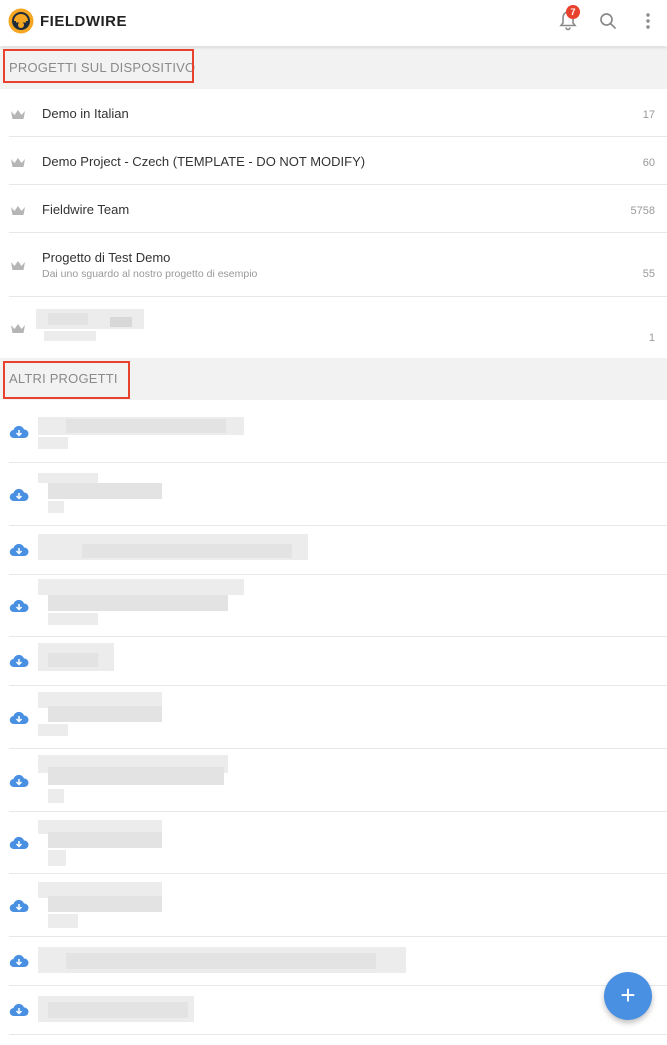  What do you see at coordinates (573, 12) in the screenshot?
I see `notification-badge: 7` at bounding box center [573, 12].